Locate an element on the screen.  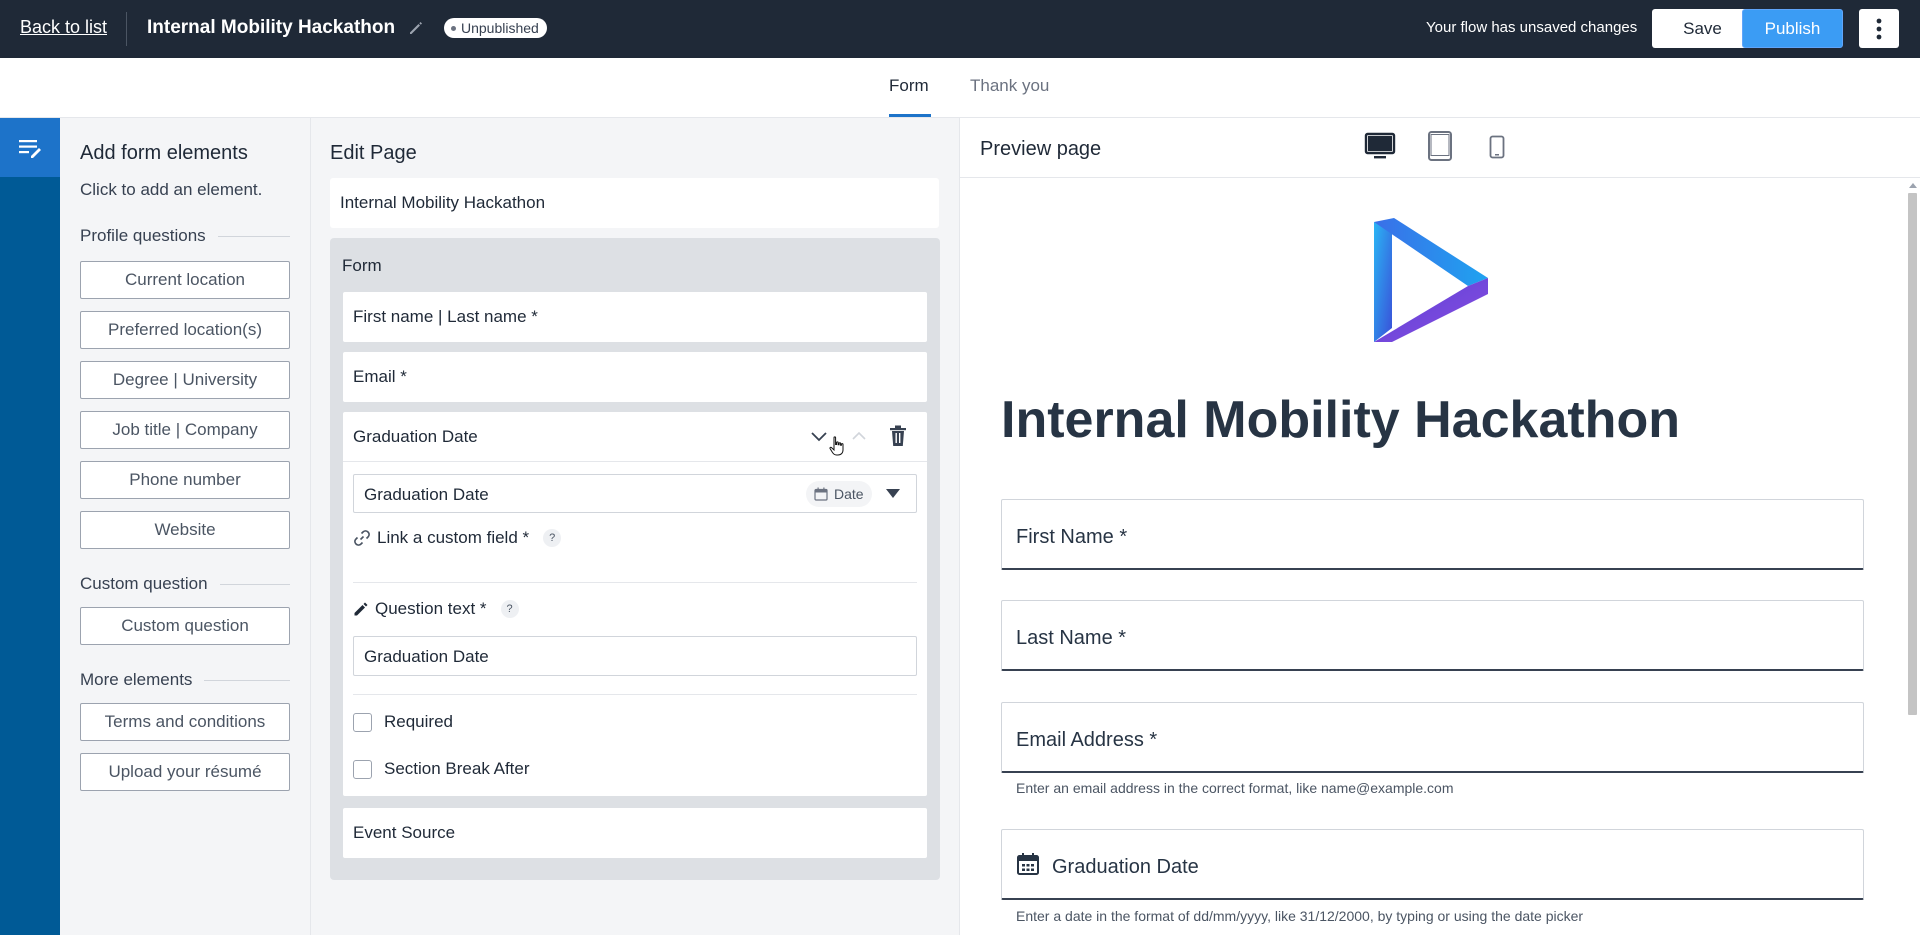
tablet-icon is located at coordinates (1440, 148).